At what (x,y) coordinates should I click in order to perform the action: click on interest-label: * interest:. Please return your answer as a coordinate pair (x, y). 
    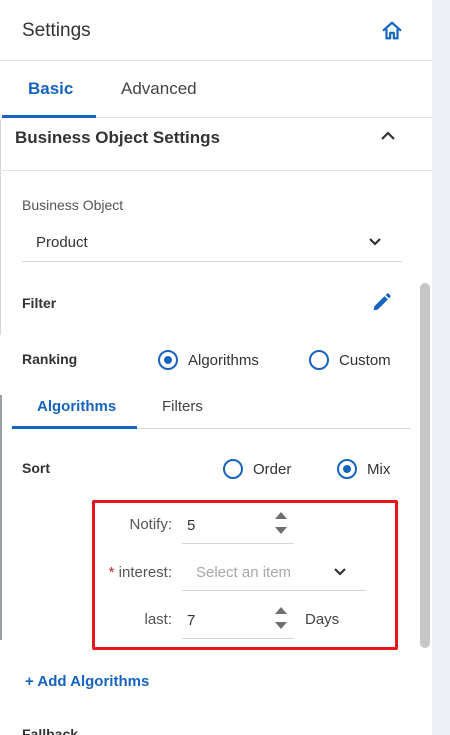
    Looking at the image, I should click on (112, 572).